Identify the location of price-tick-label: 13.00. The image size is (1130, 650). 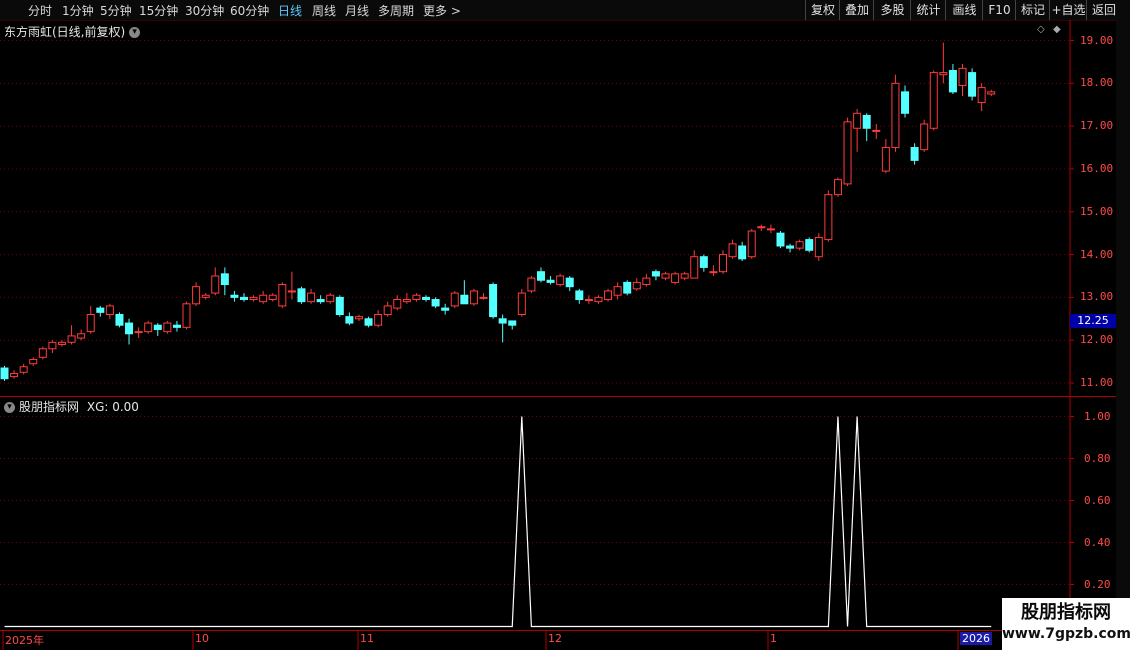
(1097, 297).